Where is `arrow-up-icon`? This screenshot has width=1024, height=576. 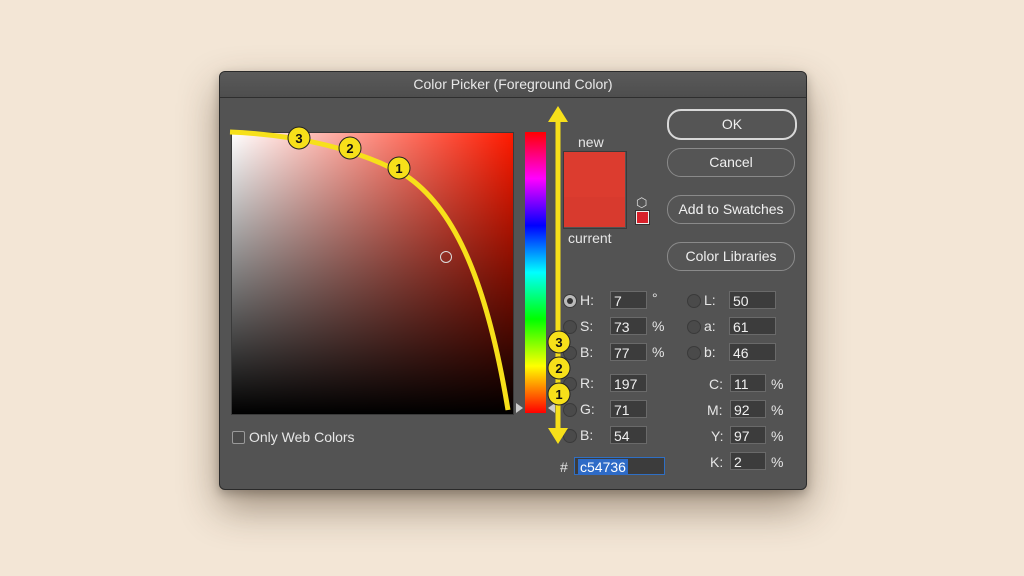 arrow-up-icon is located at coordinates (558, 114).